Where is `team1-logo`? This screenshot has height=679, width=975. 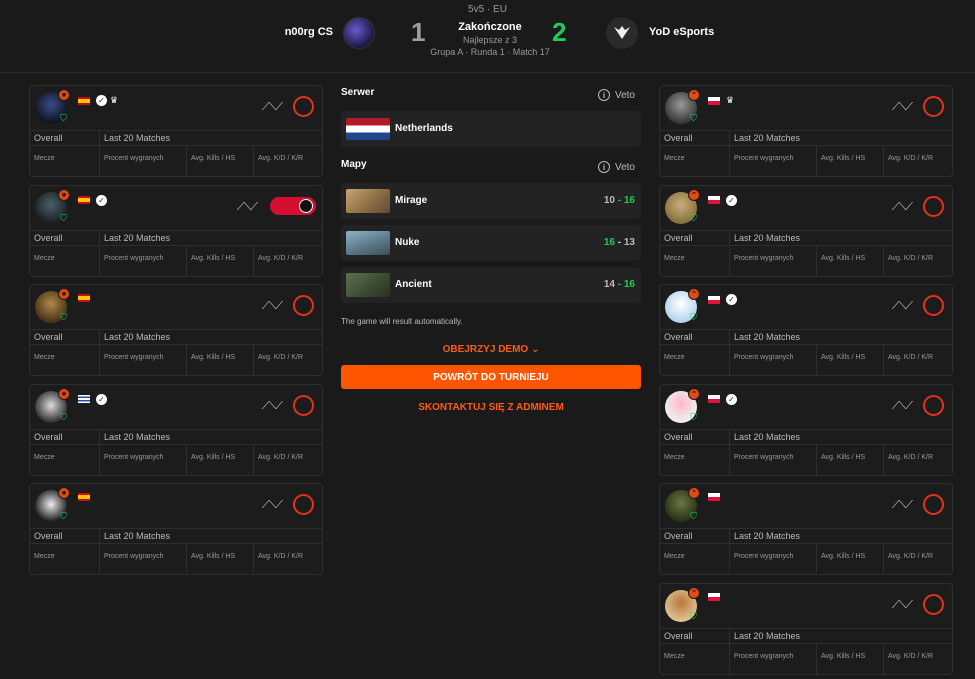
team1-logo is located at coordinates (359, 33).